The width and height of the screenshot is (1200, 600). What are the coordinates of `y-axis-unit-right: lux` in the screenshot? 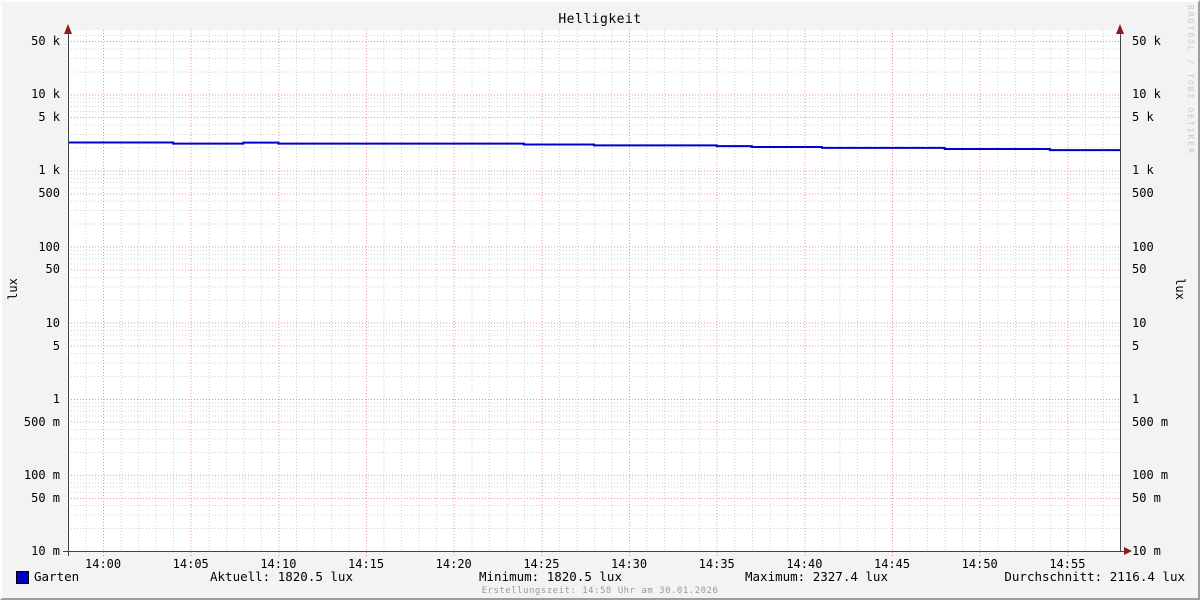 It's located at (1180, 289).